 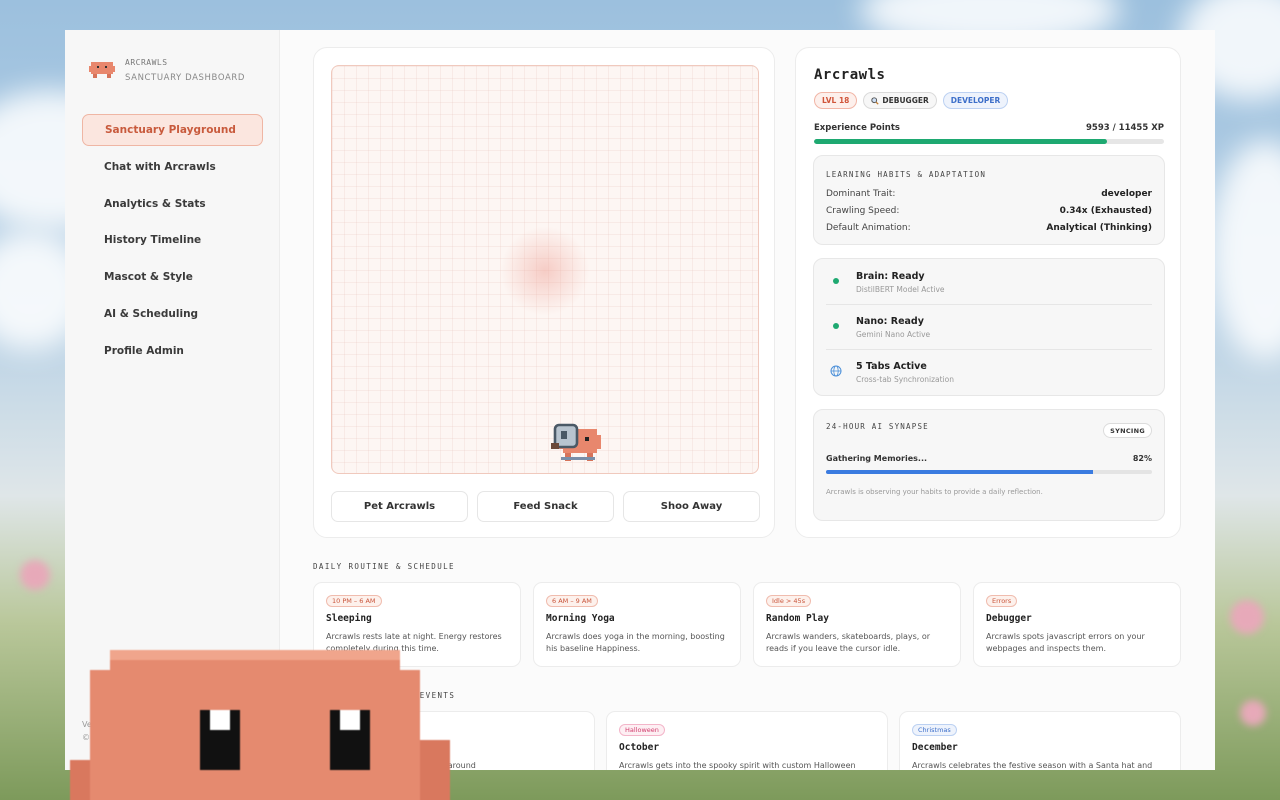 What do you see at coordinates (691, 506) in the screenshot?
I see `shoo-away-button: Shoo Away` at bounding box center [691, 506].